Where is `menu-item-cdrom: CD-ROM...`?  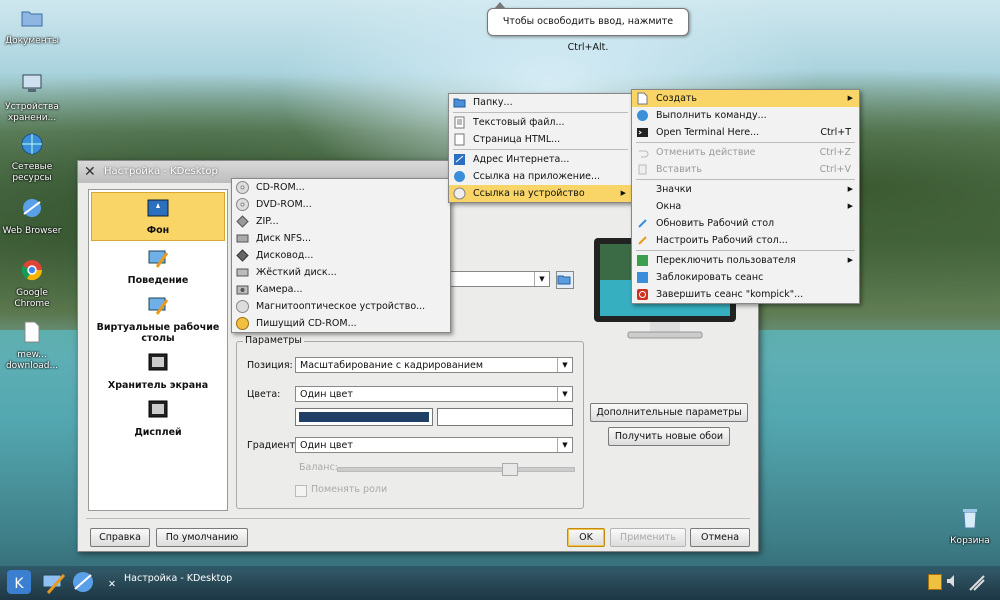
menu-item-cdrom: CD-ROM... is located at coordinates (341, 187).